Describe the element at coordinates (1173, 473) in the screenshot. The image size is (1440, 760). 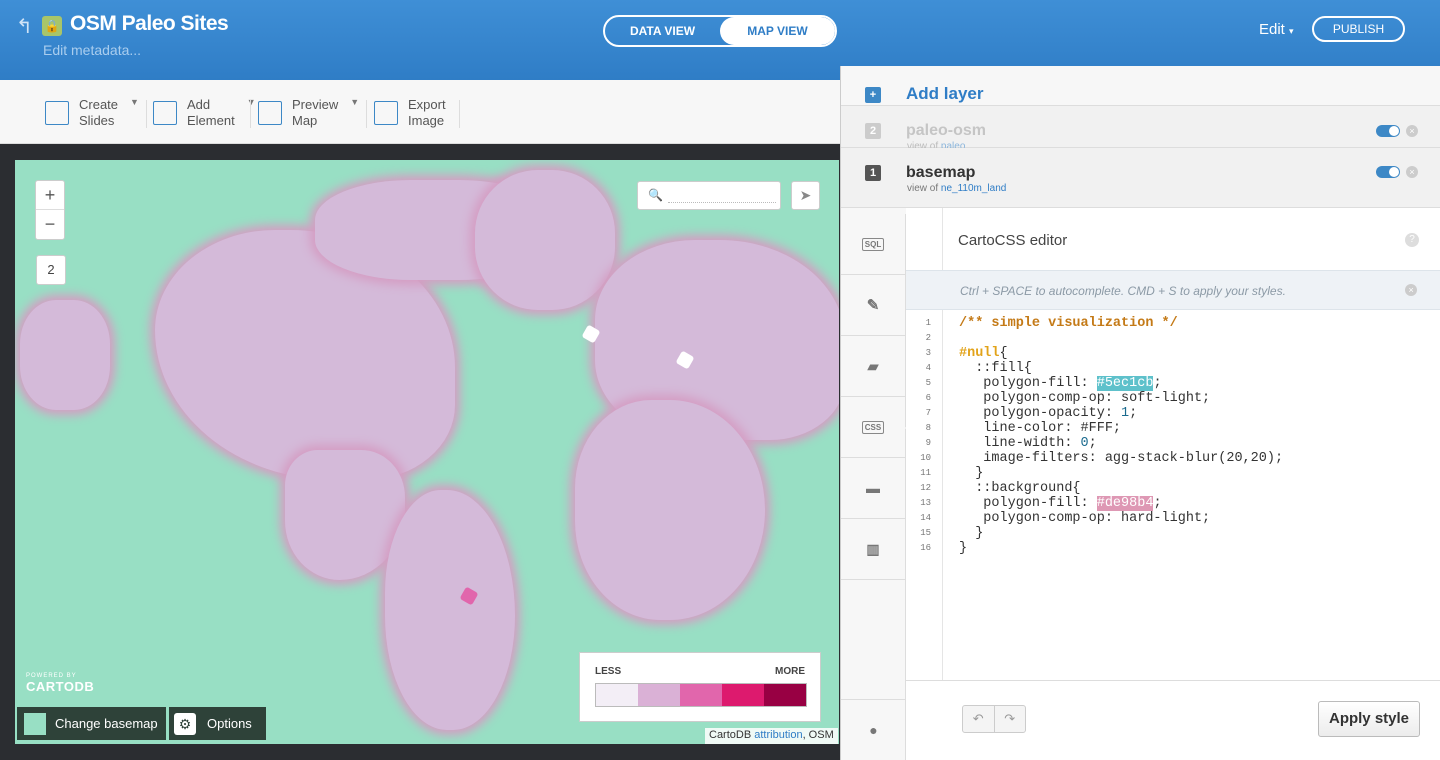
I see `code-line: 11 }` at that location.